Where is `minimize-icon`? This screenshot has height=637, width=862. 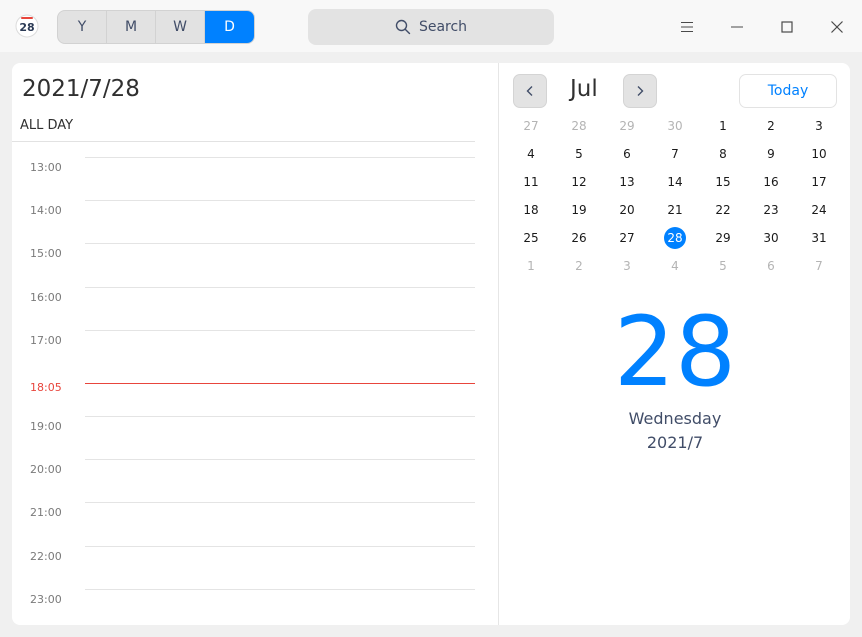 minimize-icon is located at coordinates (737, 27).